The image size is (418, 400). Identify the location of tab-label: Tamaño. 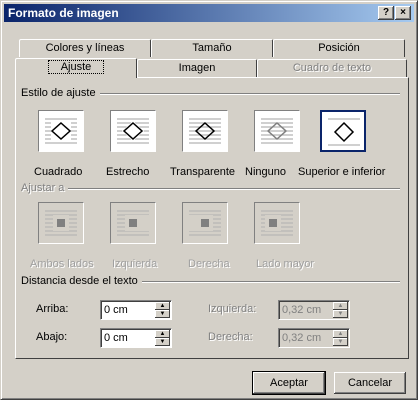
(212, 48).